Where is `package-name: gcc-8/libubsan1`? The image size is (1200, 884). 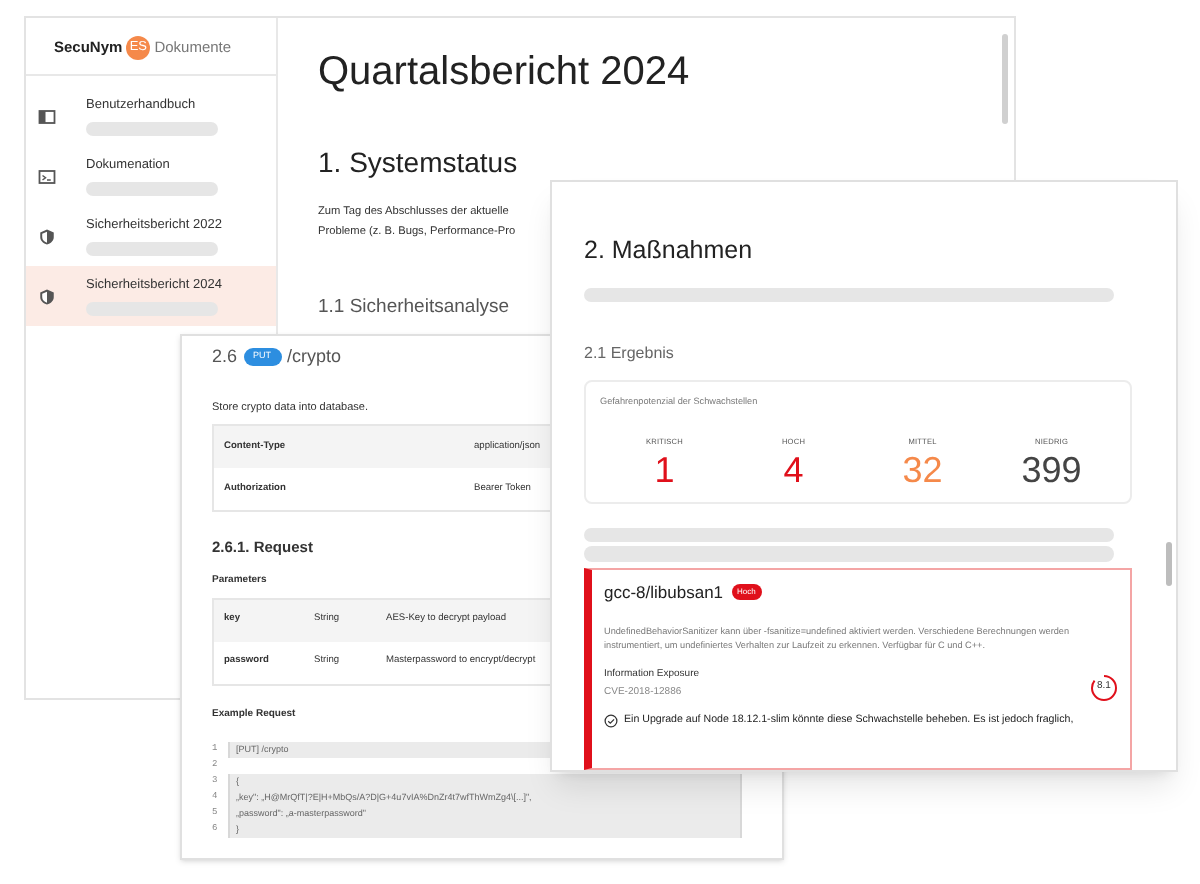 package-name: gcc-8/libubsan1 is located at coordinates (664, 592).